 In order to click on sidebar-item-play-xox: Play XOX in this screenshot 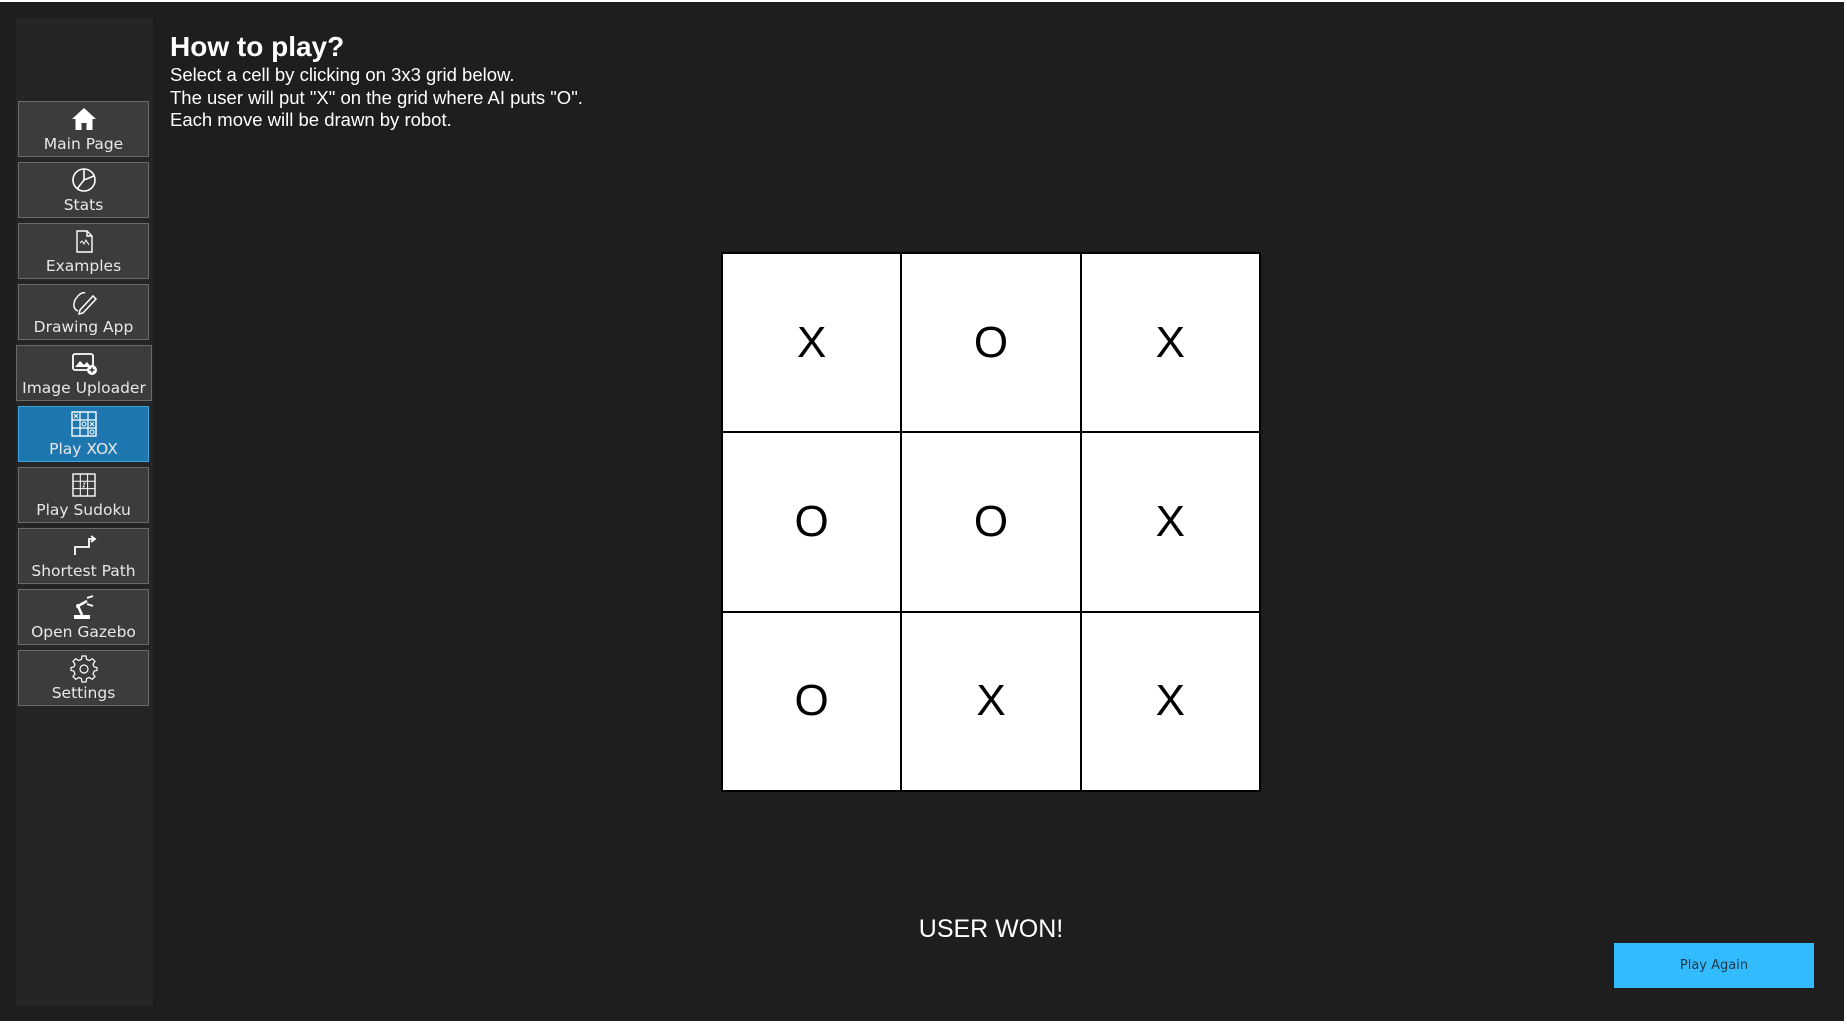, I will do `click(83, 434)`.